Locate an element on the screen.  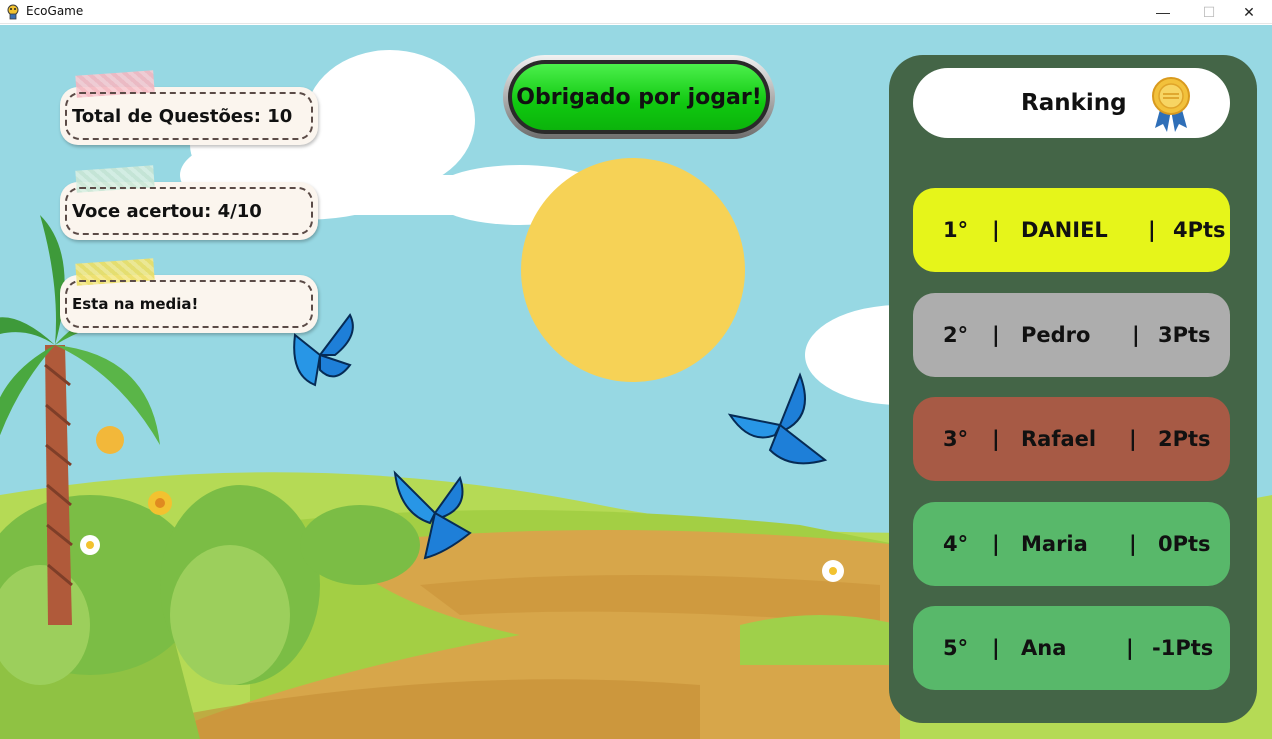
close-icon: ✕ is located at coordinates (1249, 11).